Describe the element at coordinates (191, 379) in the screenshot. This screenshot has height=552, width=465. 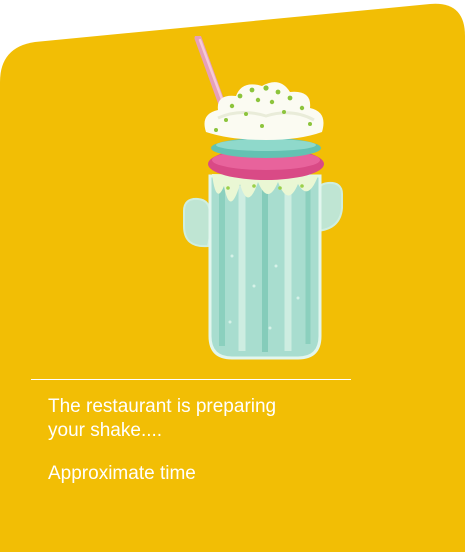
I see `divider-line` at that location.